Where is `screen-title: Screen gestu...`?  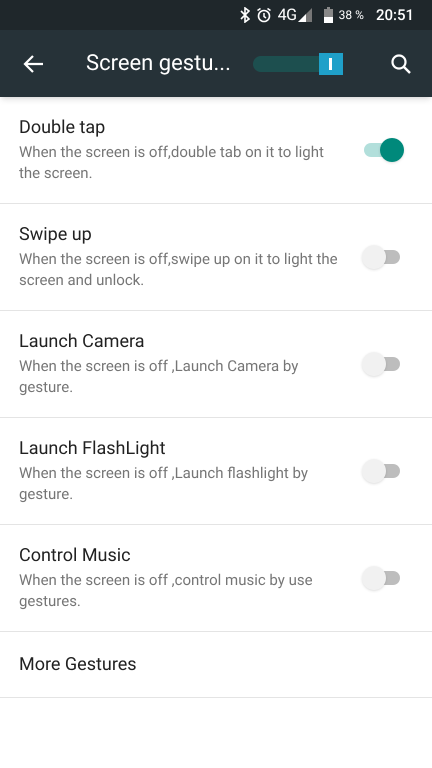
screen-title: Screen gestu... is located at coordinates (158, 64).